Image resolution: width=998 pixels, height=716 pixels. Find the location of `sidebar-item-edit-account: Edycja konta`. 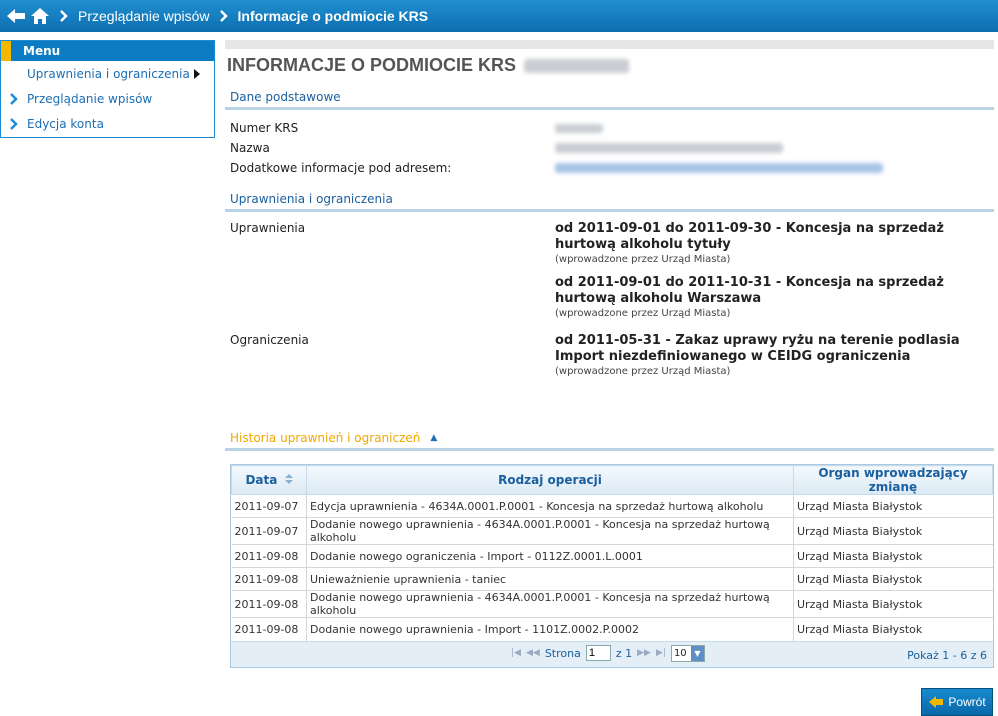

sidebar-item-edit-account: Edycja konta is located at coordinates (107, 123).